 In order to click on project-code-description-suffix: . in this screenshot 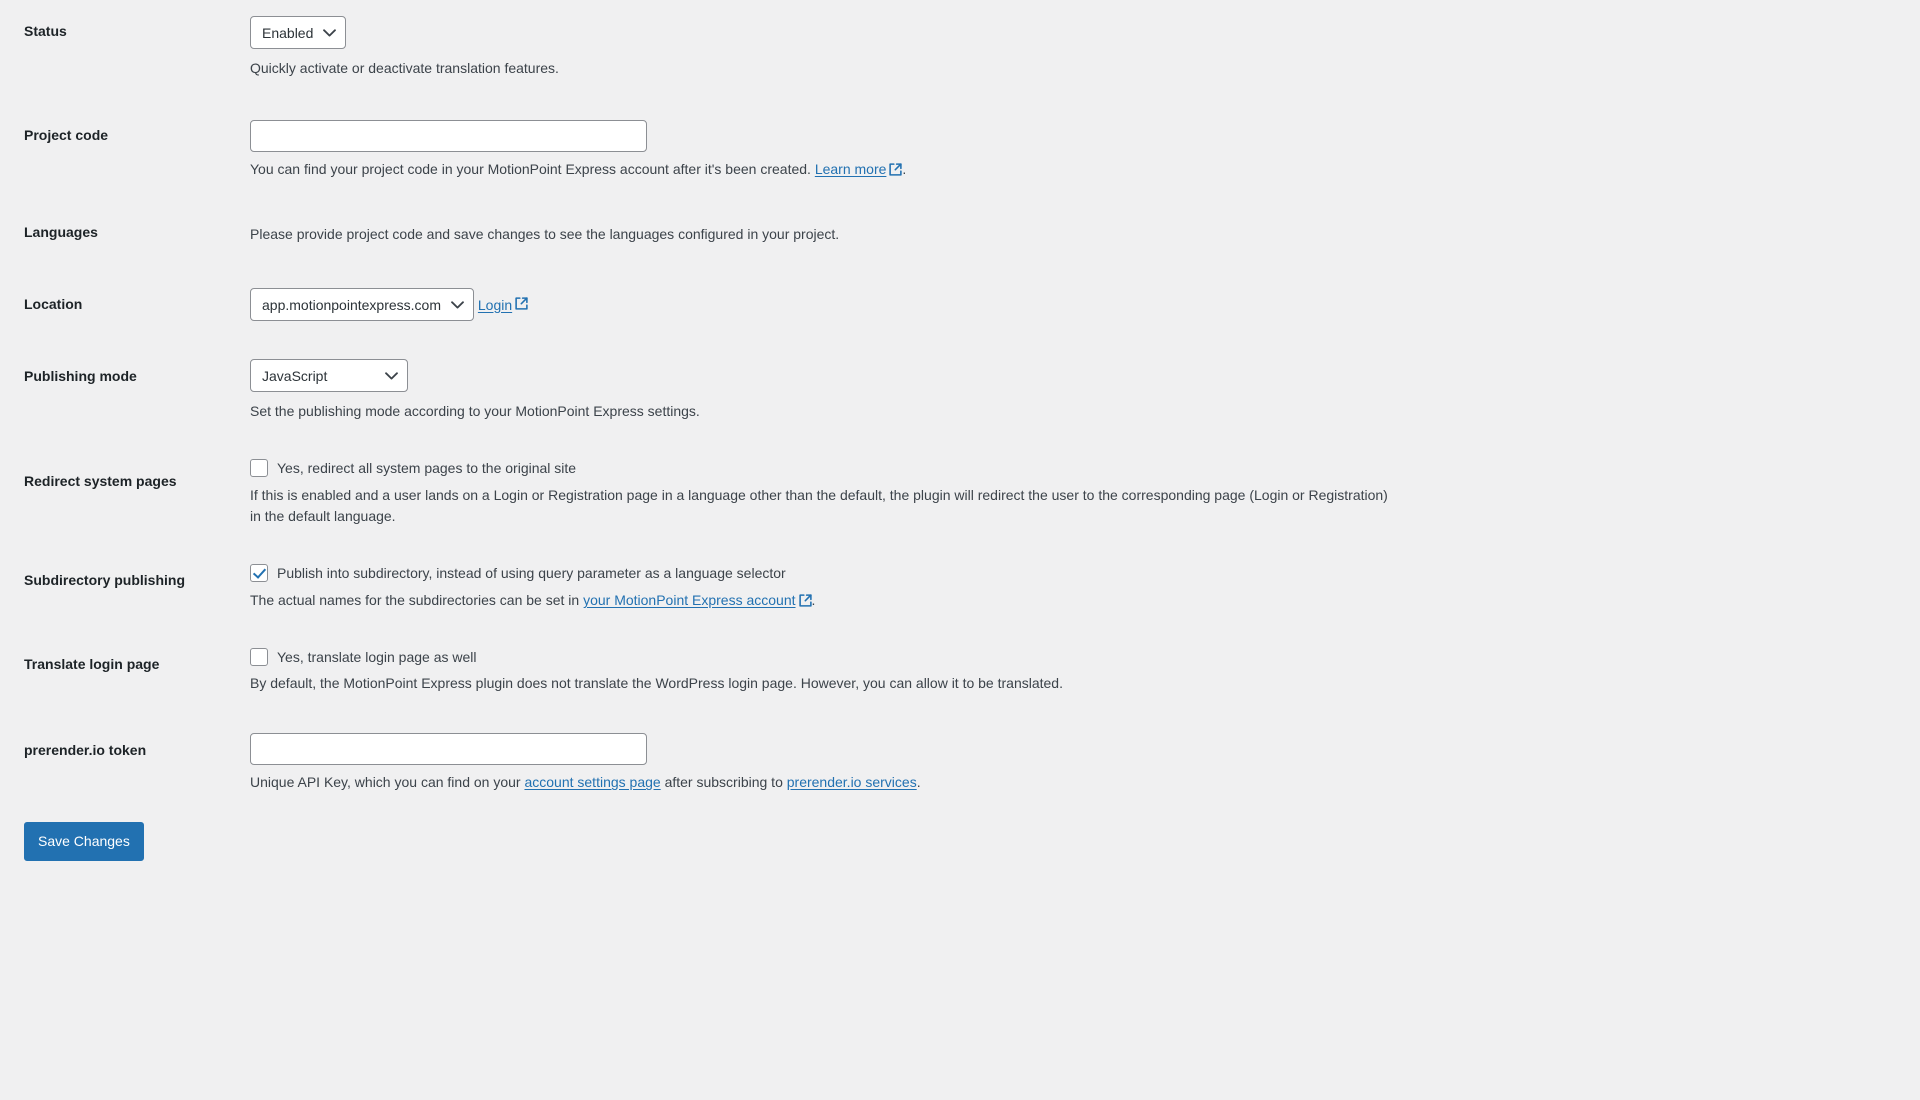, I will do `click(904, 168)`.